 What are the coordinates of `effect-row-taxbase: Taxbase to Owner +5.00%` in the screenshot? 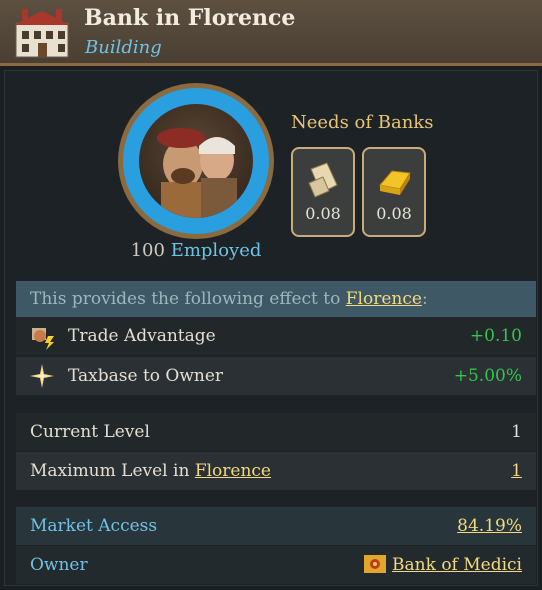 It's located at (276, 376).